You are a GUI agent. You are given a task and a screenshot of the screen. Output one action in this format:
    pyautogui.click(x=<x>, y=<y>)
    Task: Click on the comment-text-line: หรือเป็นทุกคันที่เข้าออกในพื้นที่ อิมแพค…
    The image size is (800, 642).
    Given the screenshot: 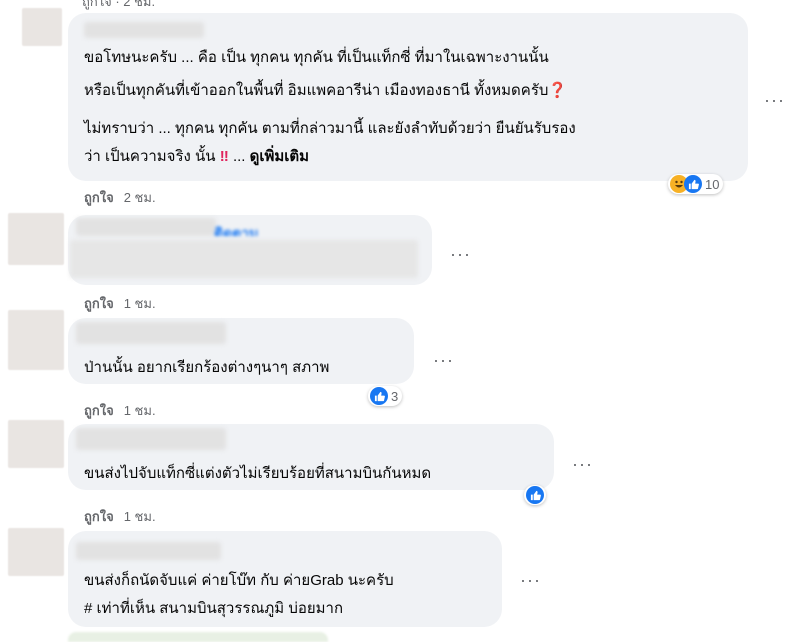 What is the action you would take?
    pyautogui.click(x=326, y=90)
    